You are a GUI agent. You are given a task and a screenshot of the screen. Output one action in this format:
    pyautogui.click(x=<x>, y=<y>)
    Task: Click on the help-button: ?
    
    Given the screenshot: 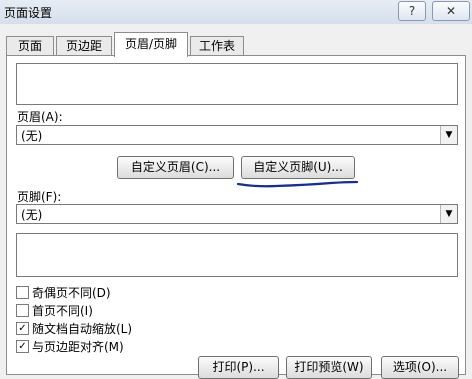 What is the action you would take?
    pyautogui.click(x=412, y=11)
    